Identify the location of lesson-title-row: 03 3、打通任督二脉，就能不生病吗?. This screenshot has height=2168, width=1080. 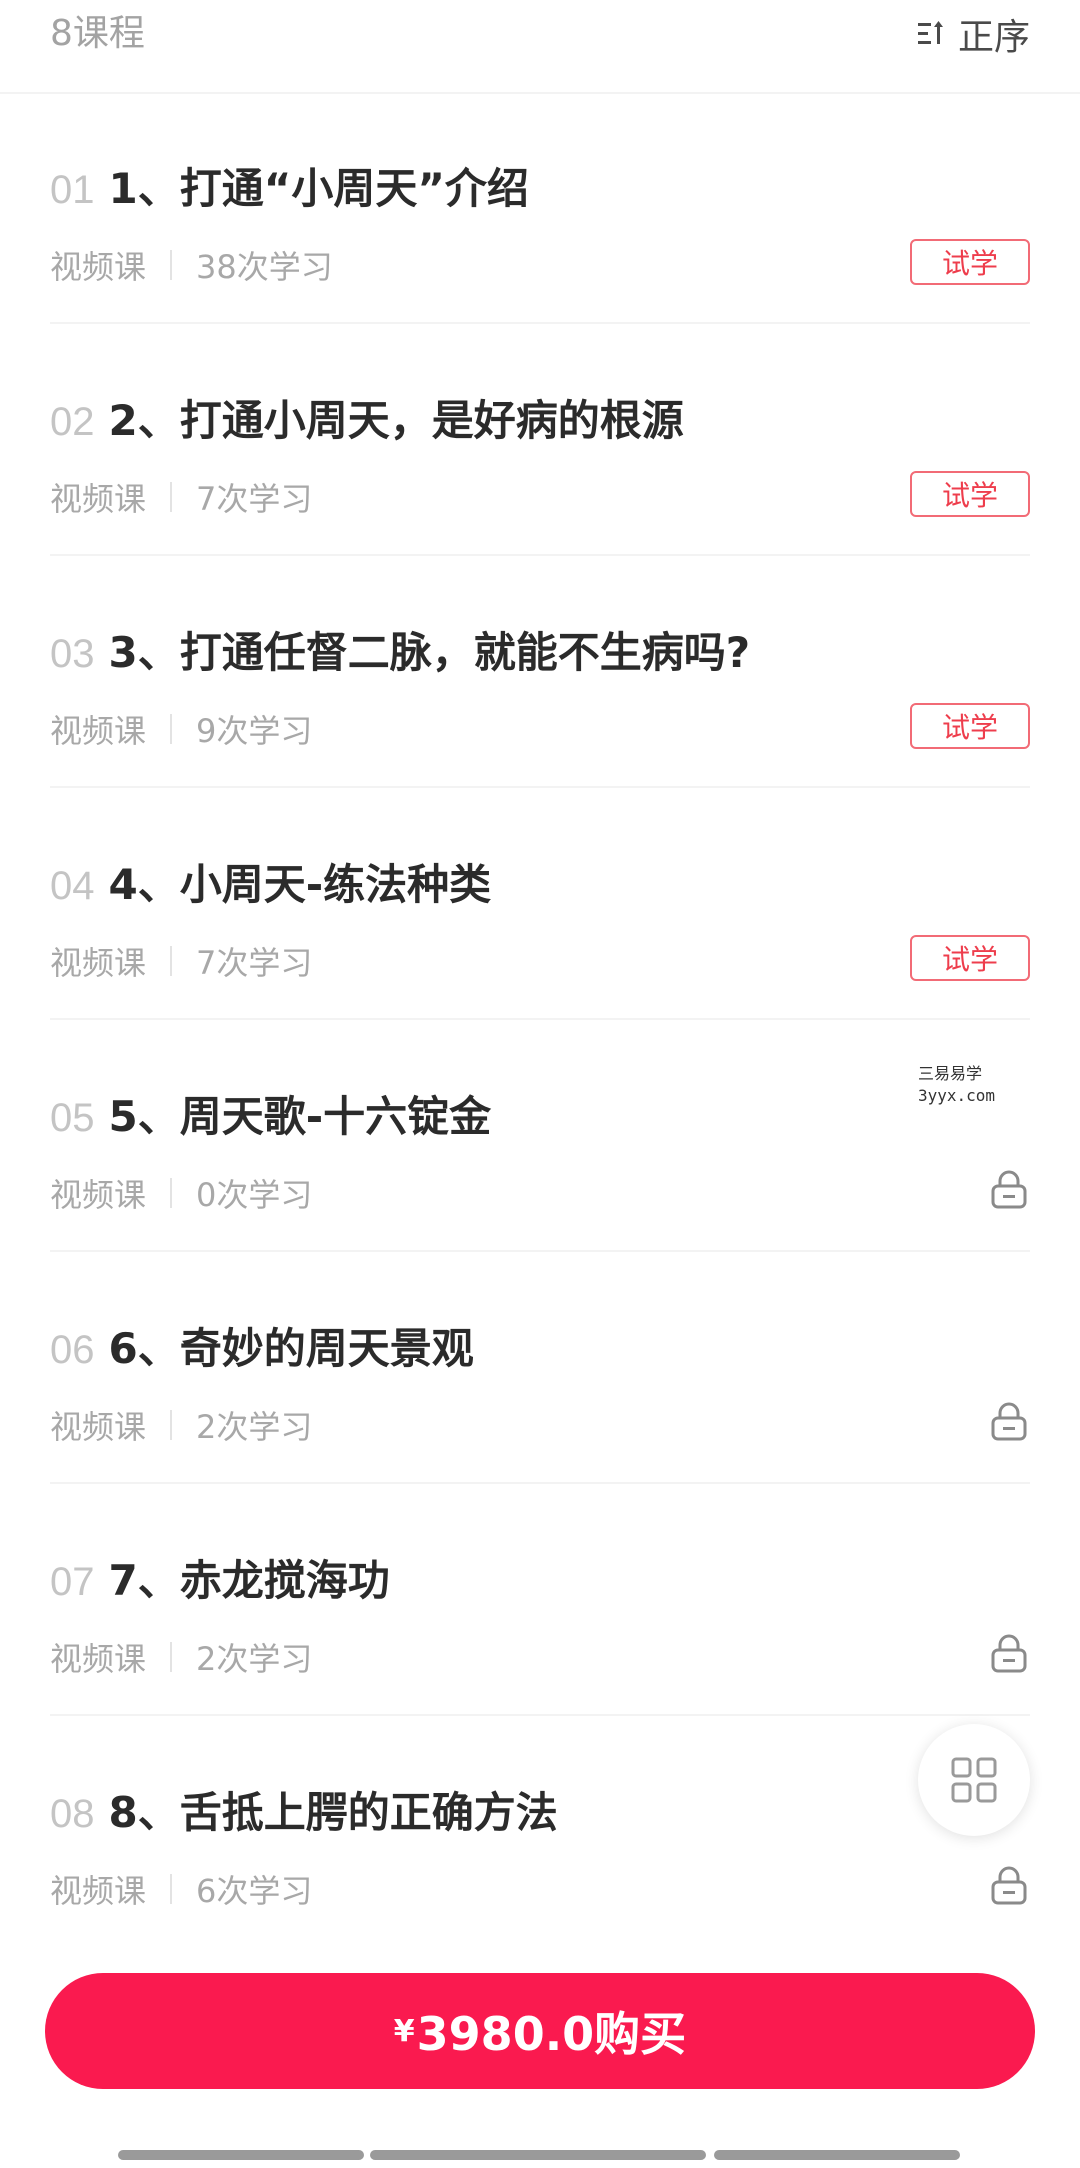
(400, 649).